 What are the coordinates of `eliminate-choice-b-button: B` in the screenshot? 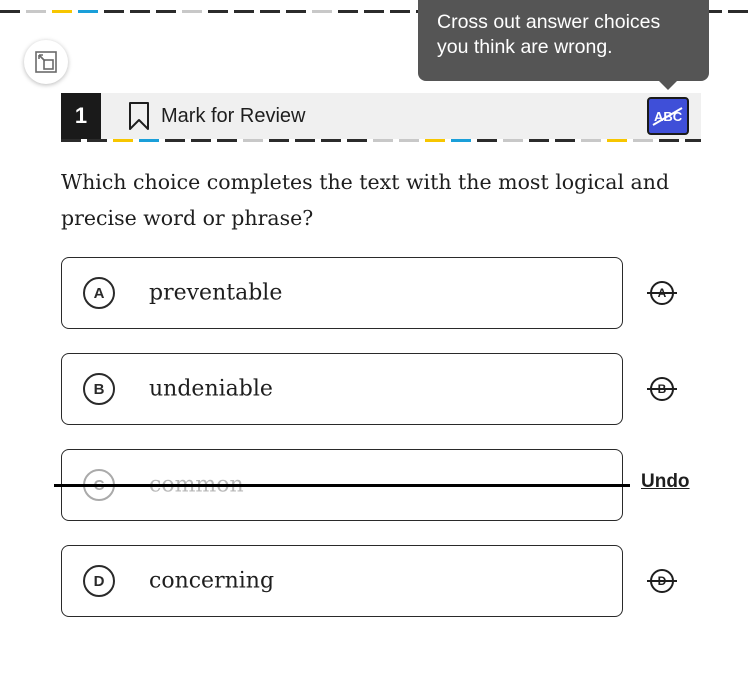 It's located at (662, 389).